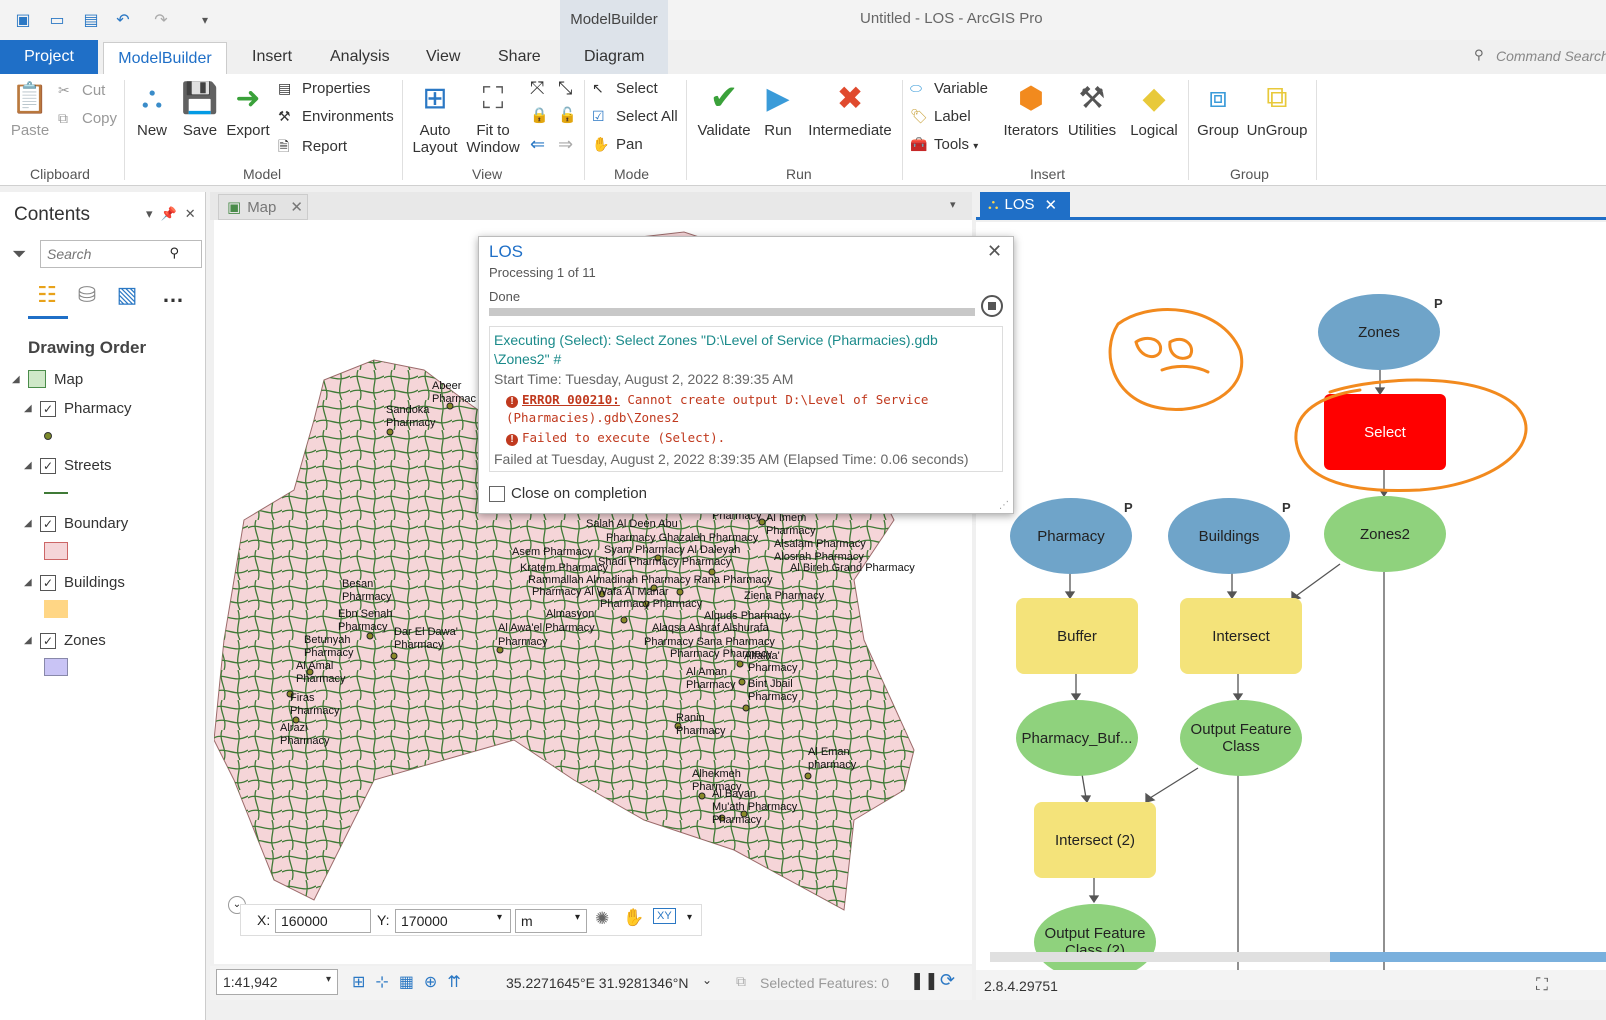 The width and height of the screenshot is (1606, 1020). Describe the element at coordinates (443, 57) in the screenshot. I see `tab-view: View` at that location.